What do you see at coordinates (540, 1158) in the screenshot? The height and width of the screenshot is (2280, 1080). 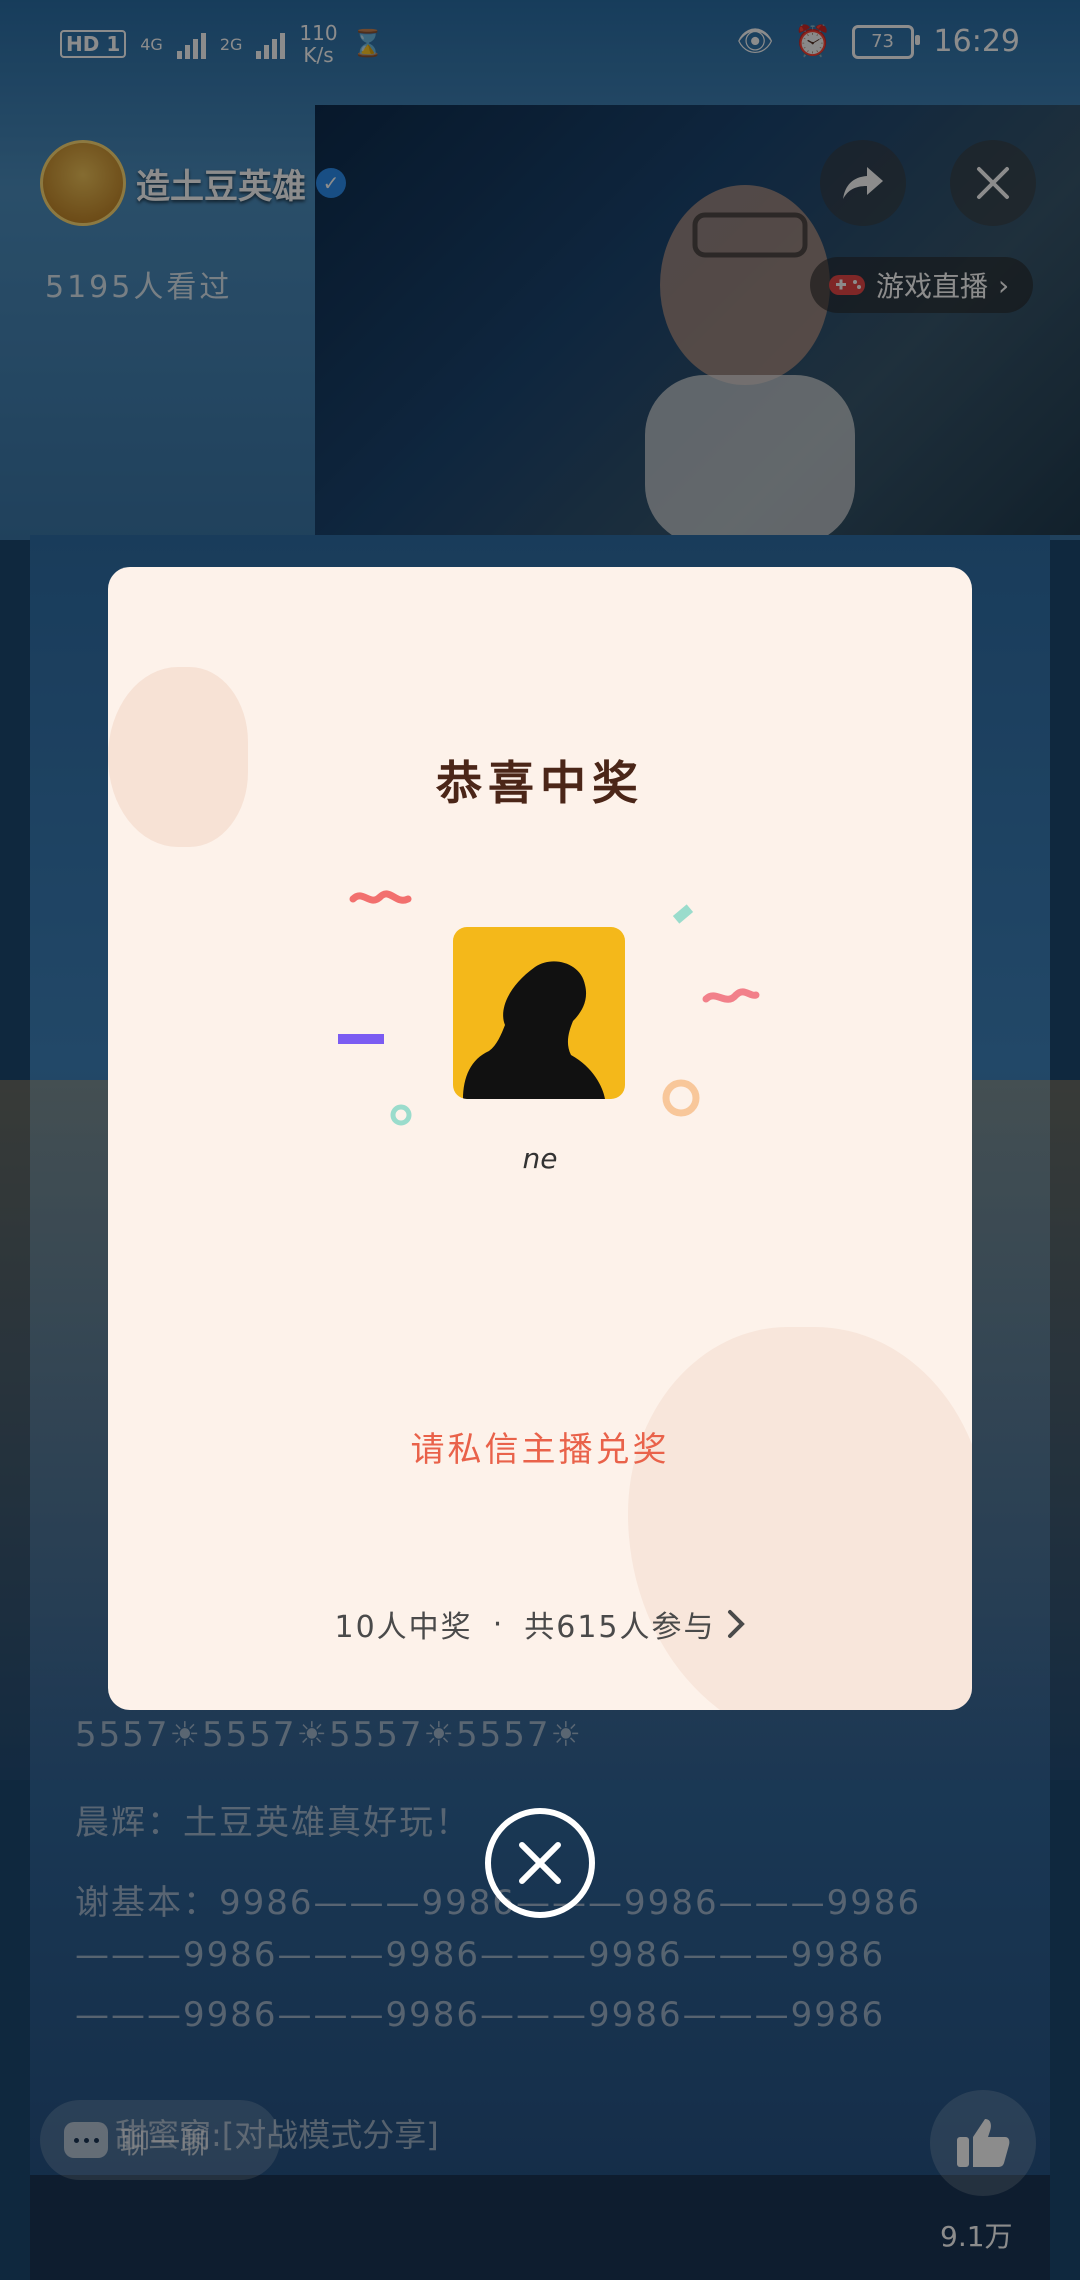 I see `winner-name: ne` at bounding box center [540, 1158].